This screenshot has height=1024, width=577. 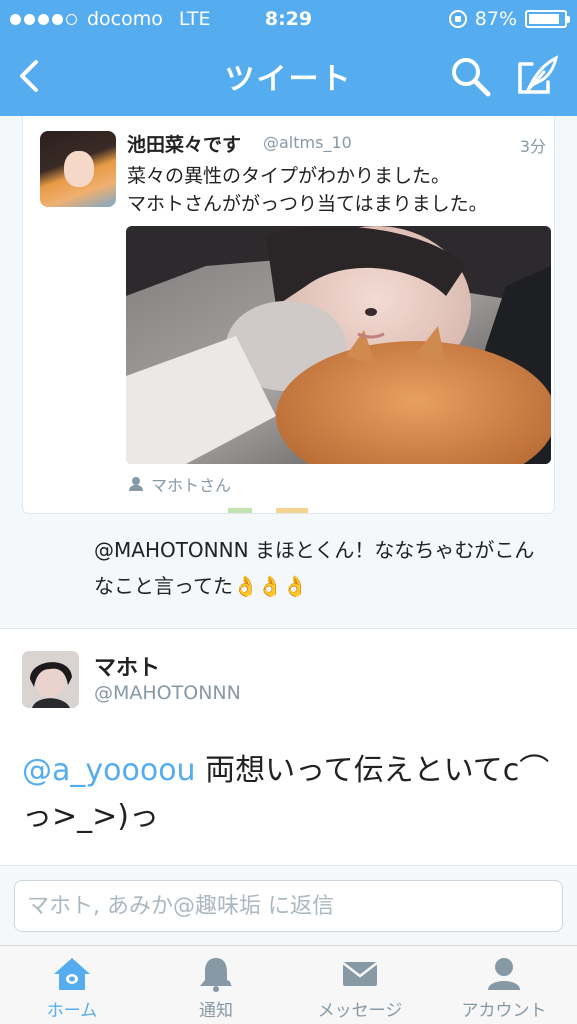 What do you see at coordinates (360, 974) in the screenshot?
I see `envelope-icon` at bounding box center [360, 974].